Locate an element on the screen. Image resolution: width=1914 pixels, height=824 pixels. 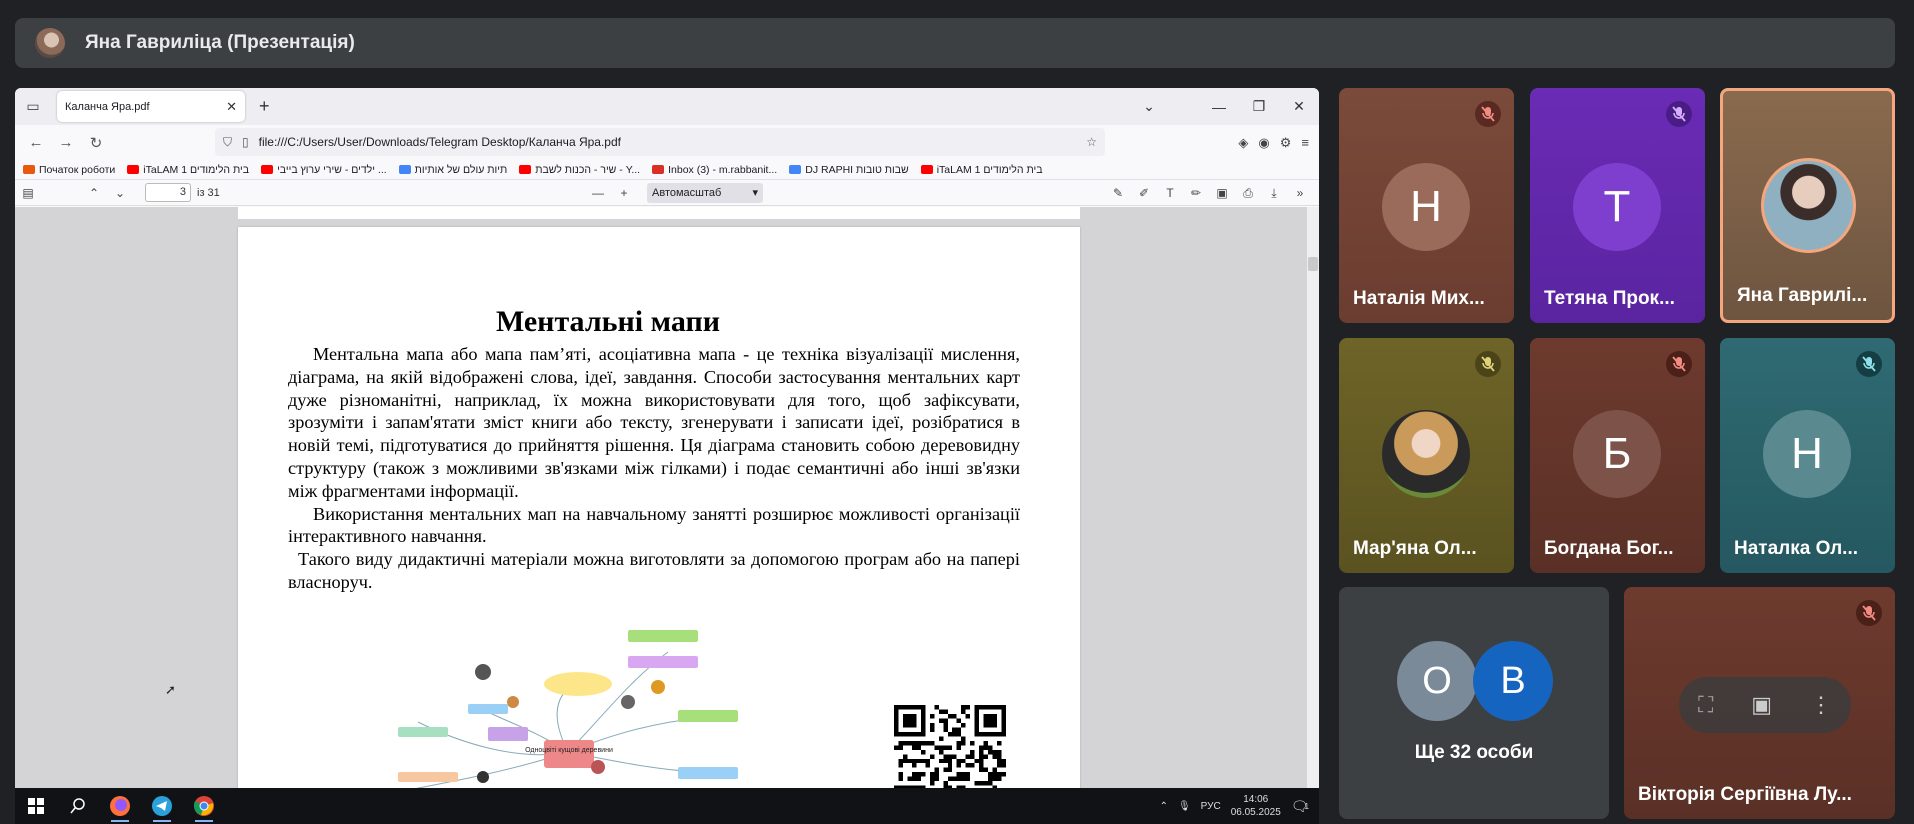
more-participants-tile: О В Ще 32 особи is located at coordinates (1474, 703).